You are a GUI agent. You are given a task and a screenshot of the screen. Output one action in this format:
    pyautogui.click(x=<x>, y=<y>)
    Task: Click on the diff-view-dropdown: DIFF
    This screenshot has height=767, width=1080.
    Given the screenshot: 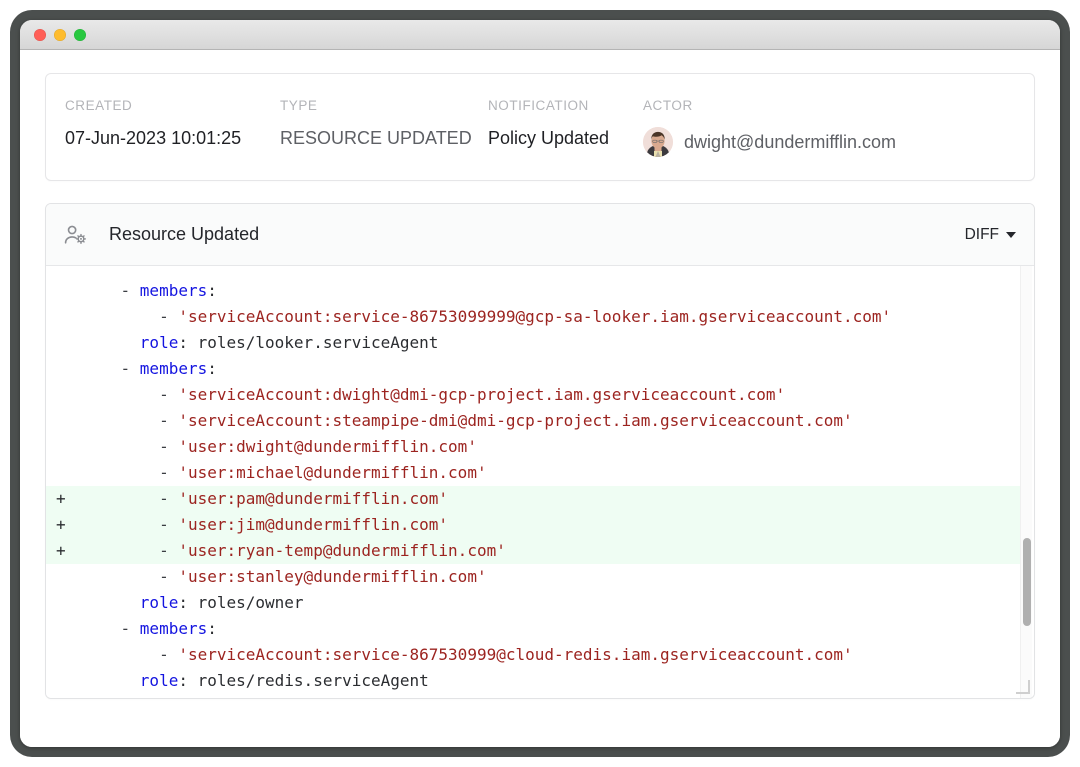 What is the action you would take?
    pyautogui.click(x=990, y=235)
    